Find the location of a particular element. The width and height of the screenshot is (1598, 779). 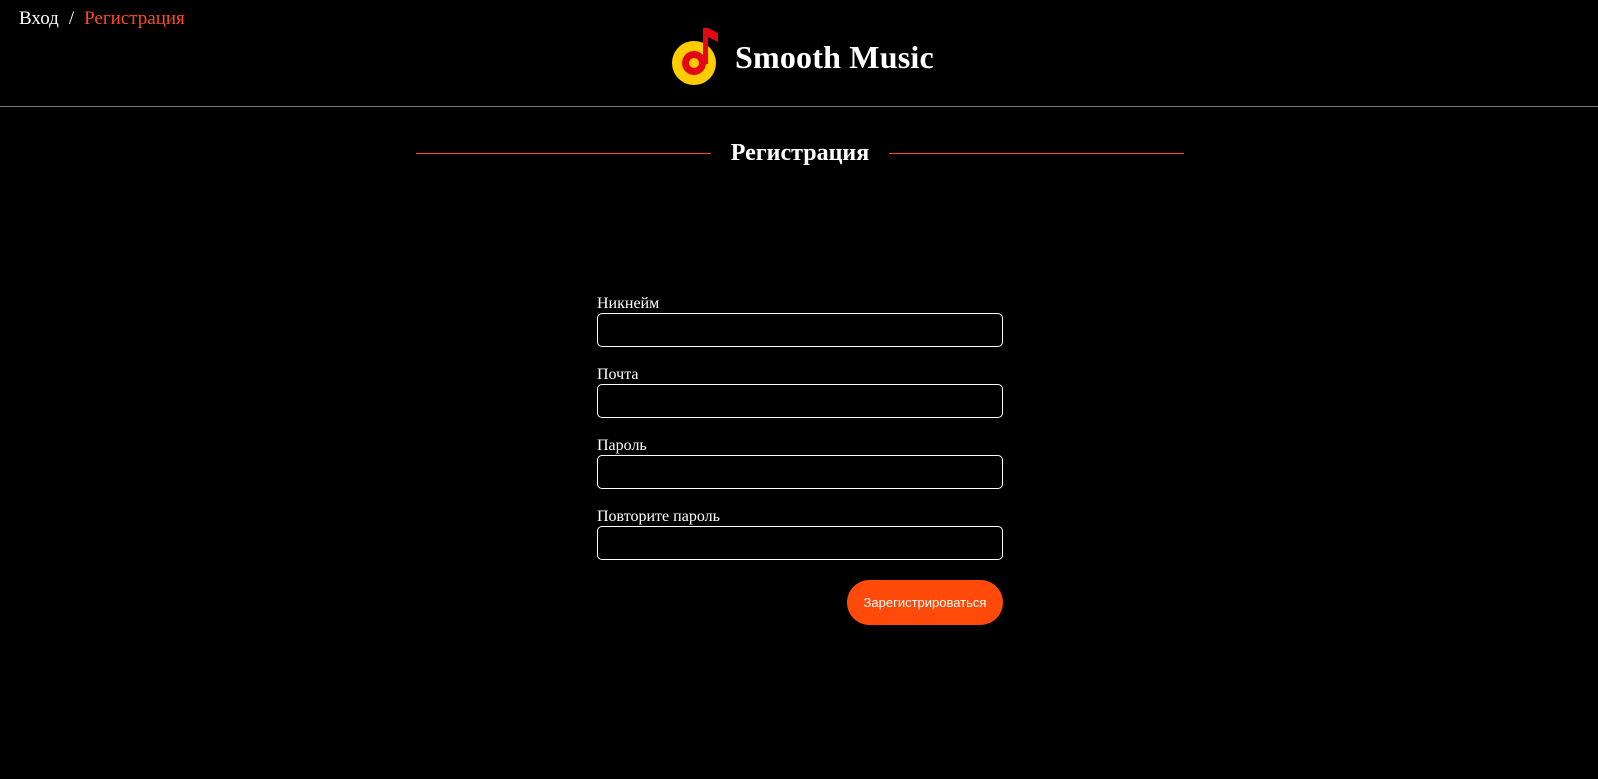

page-title: Регистрация is located at coordinates (800, 152).